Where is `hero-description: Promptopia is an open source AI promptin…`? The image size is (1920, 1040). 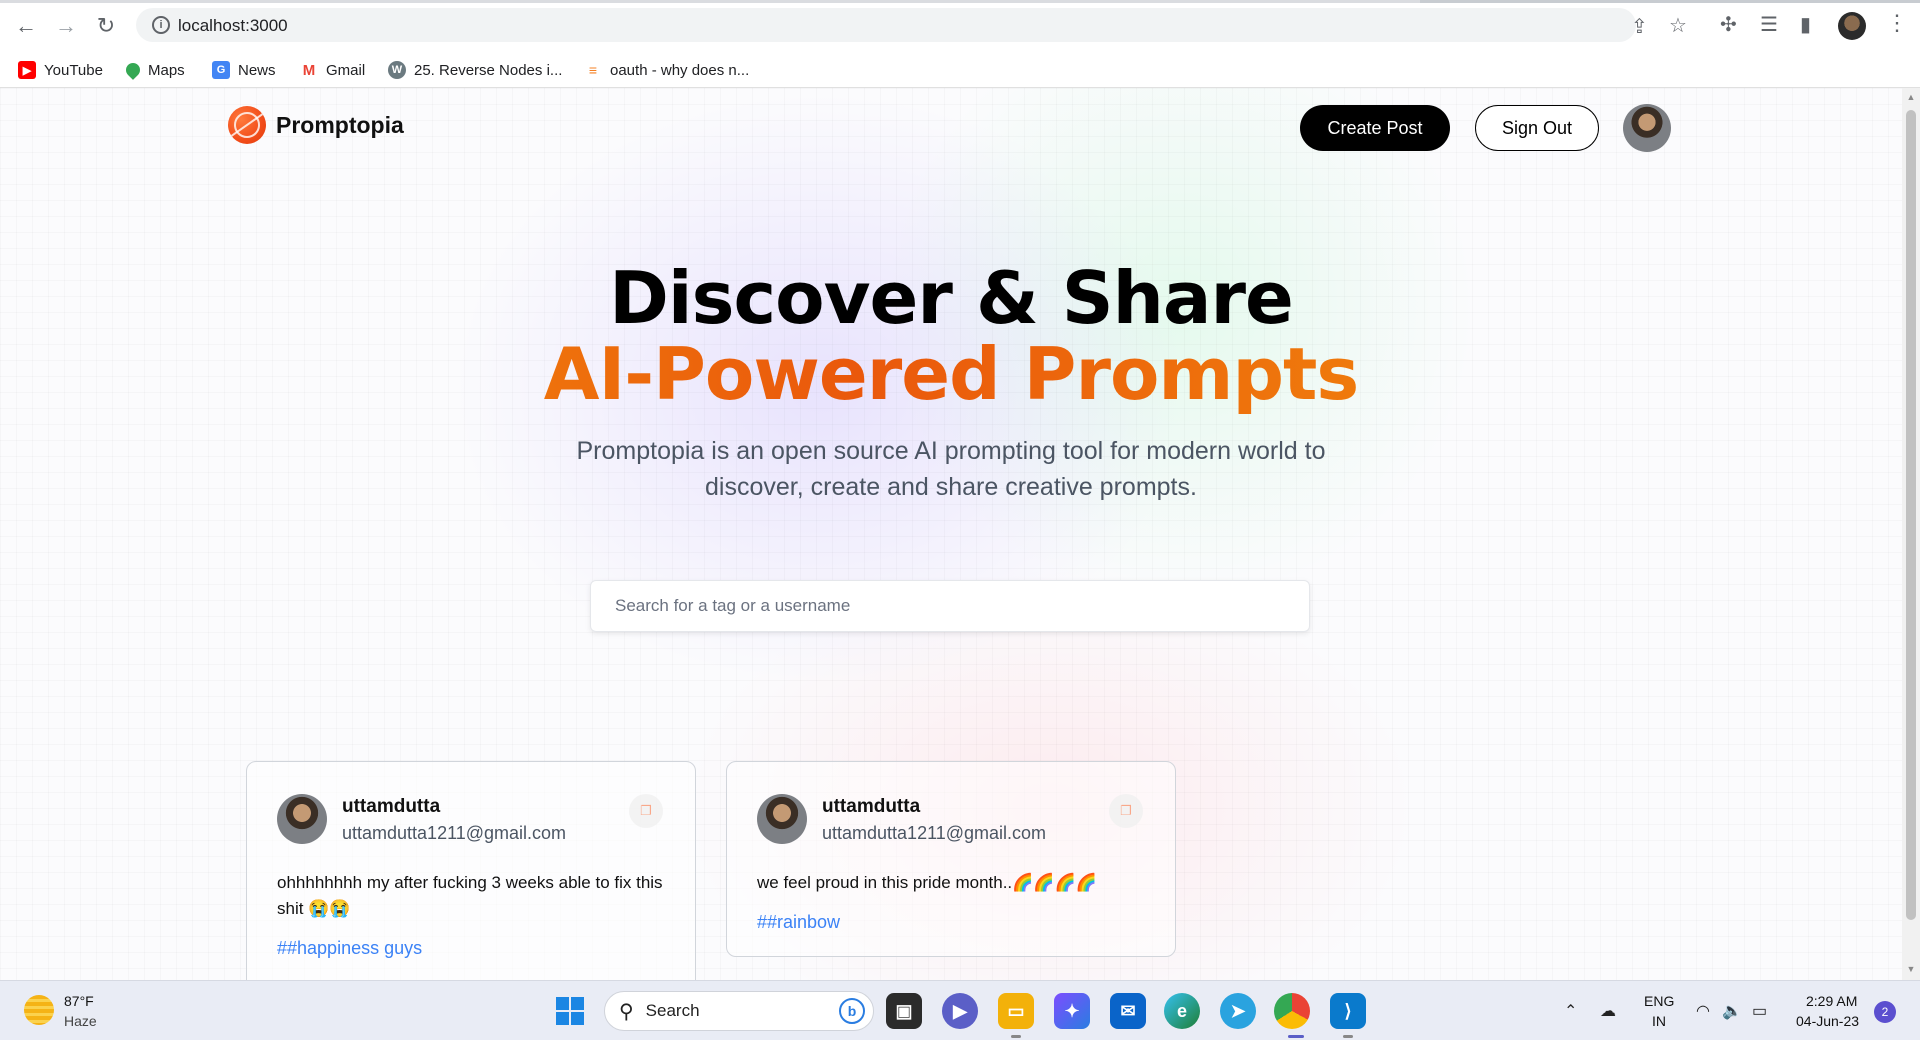 hero-description: Promptopia is an open source AI promptin… is located at coordinates (951, 469).